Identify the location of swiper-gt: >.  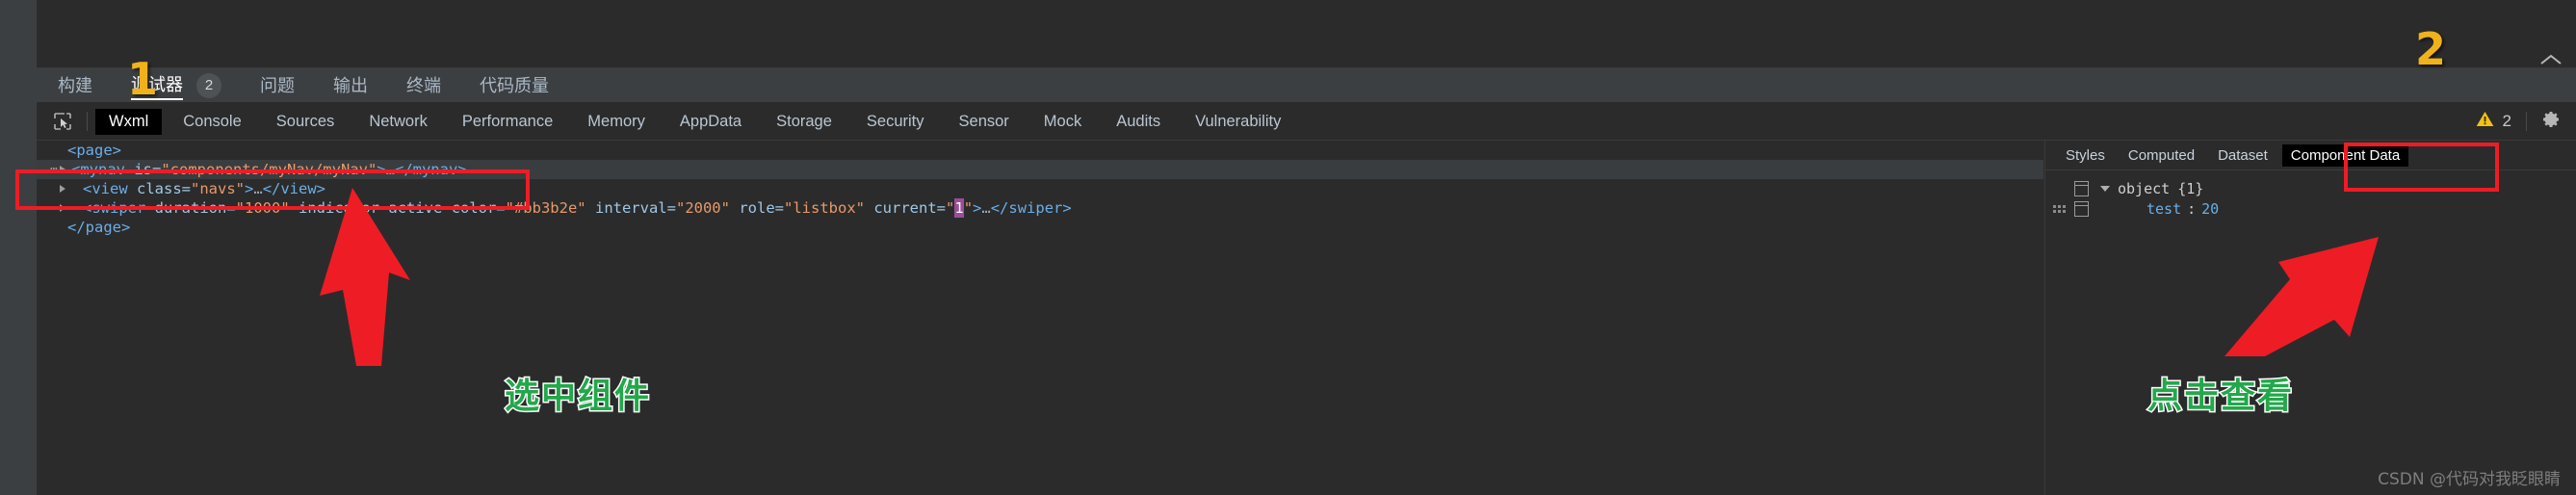
(977, 208).